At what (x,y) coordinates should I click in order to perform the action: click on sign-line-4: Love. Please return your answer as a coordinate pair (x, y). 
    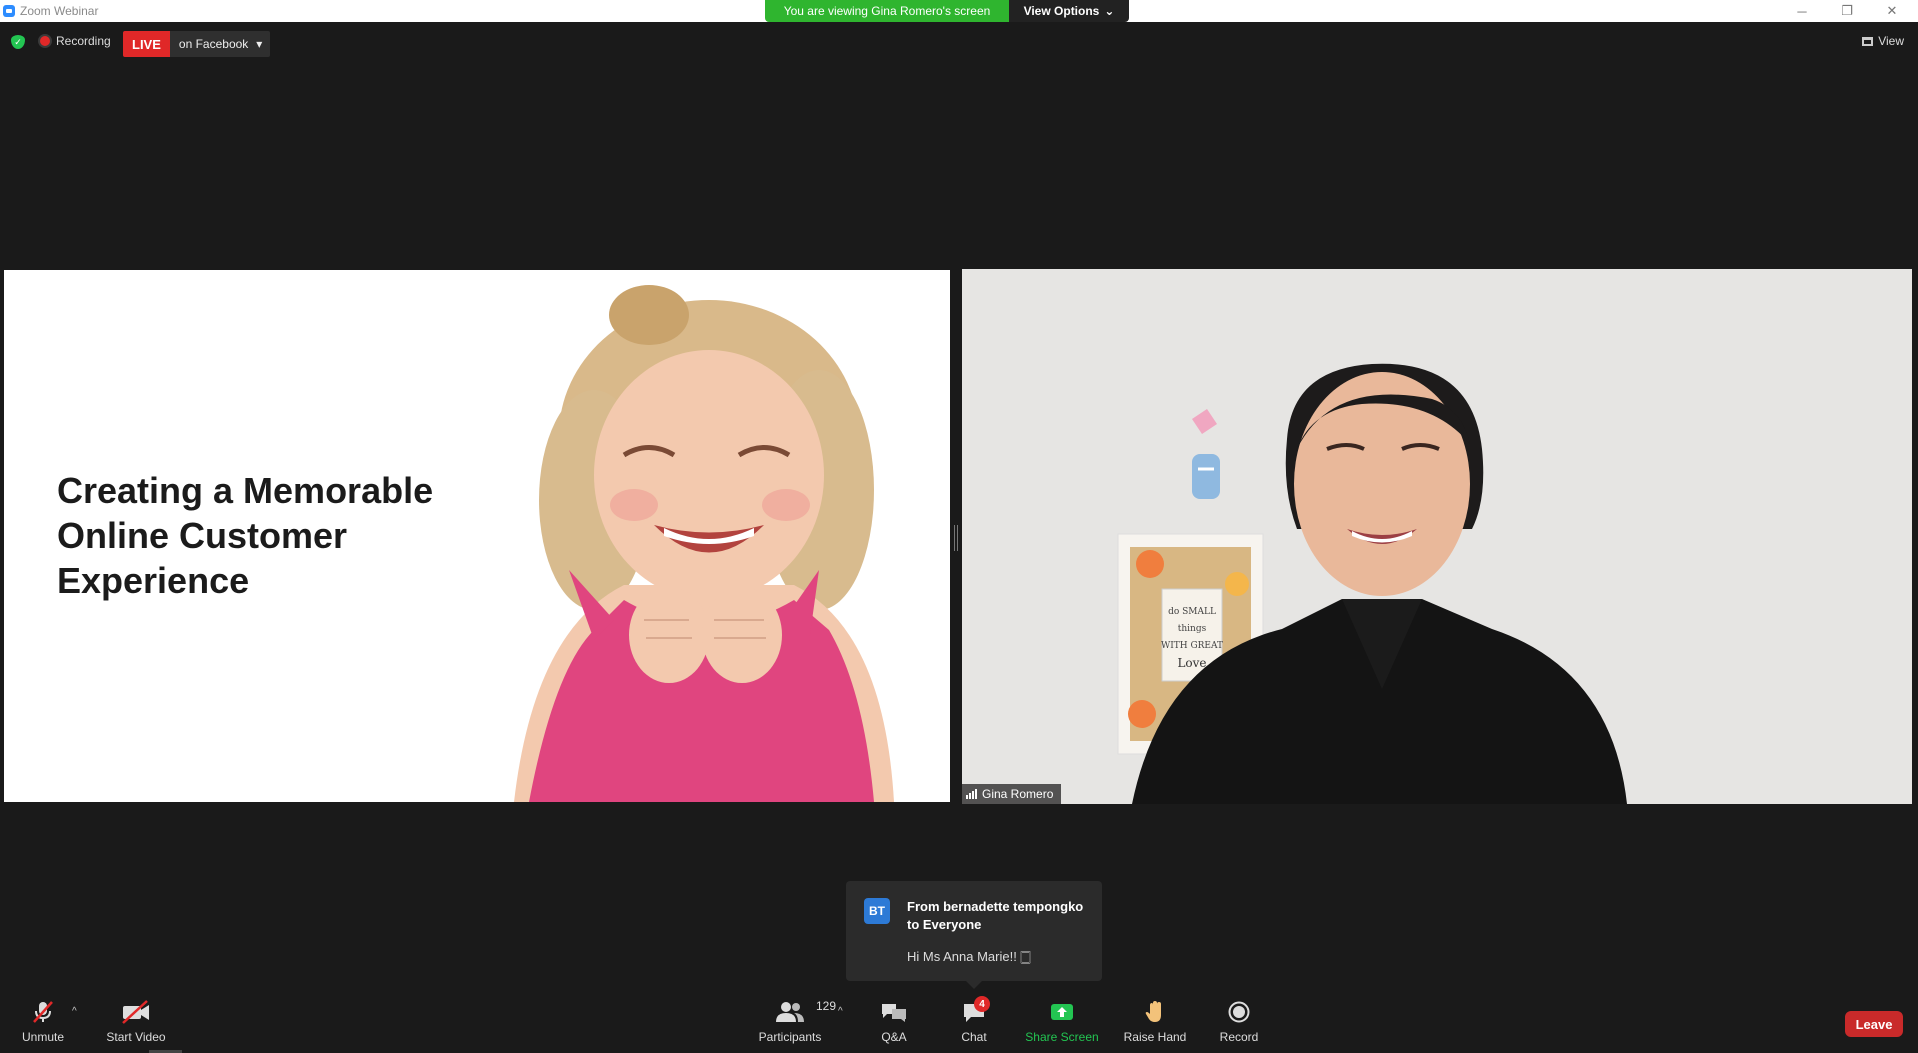
    Looking at the image, I should click on (1191, 663).